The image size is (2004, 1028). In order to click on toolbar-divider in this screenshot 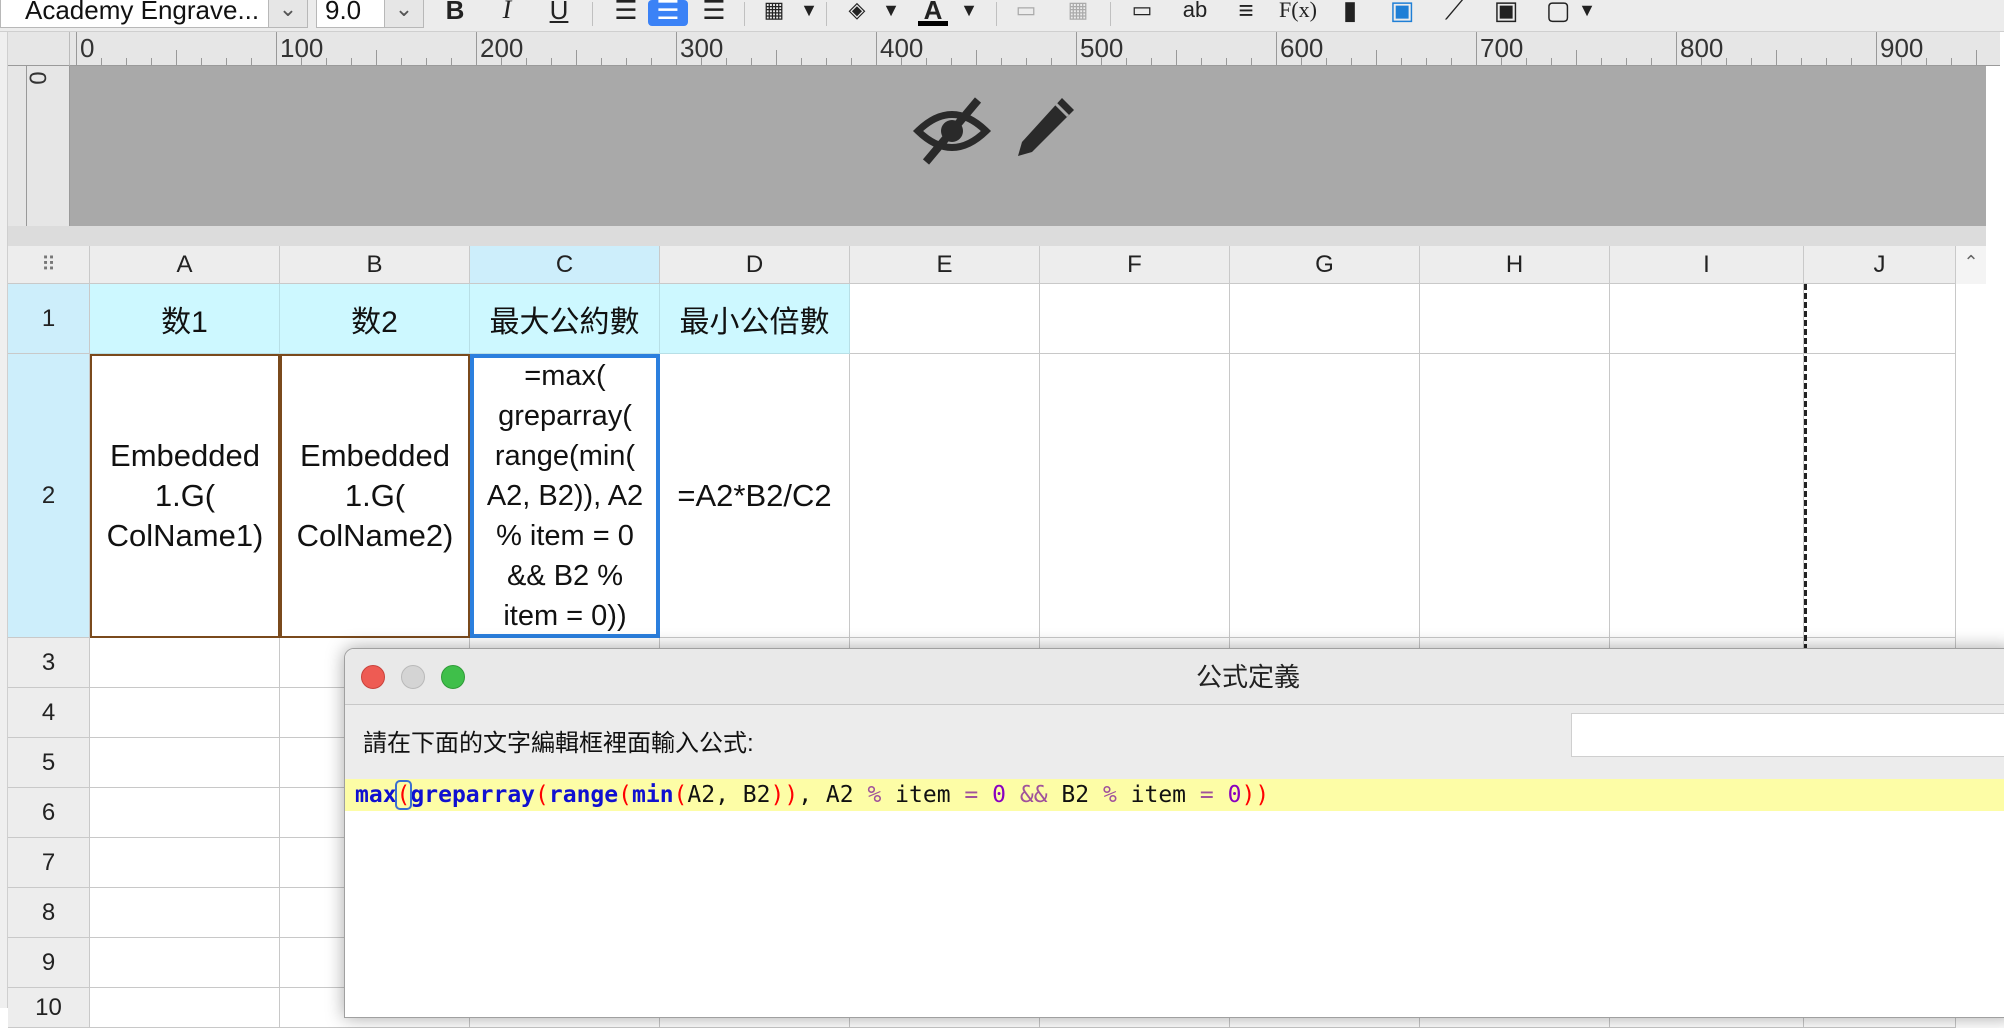, I will do `click(592, 14)`.